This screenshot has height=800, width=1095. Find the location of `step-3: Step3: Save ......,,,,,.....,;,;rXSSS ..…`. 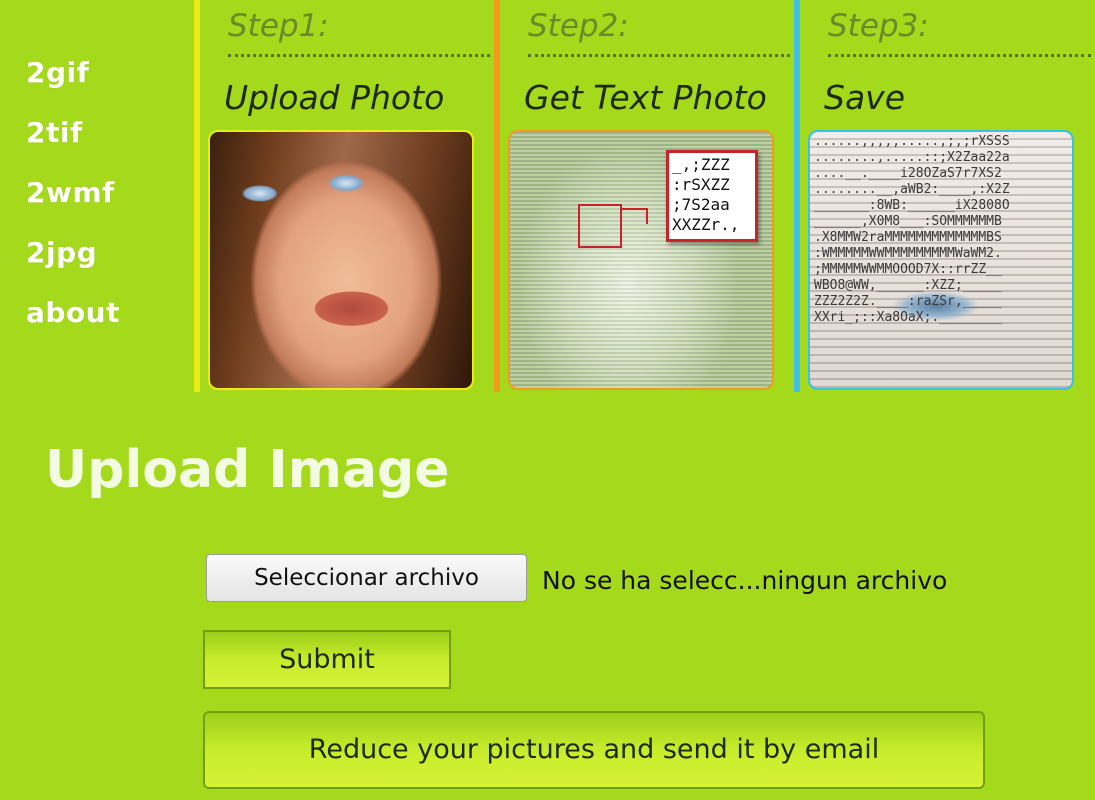

step-3: Step3: Save ......,,,,,.....,;,;rXSSS ..… is located at coordinates (944, 196).